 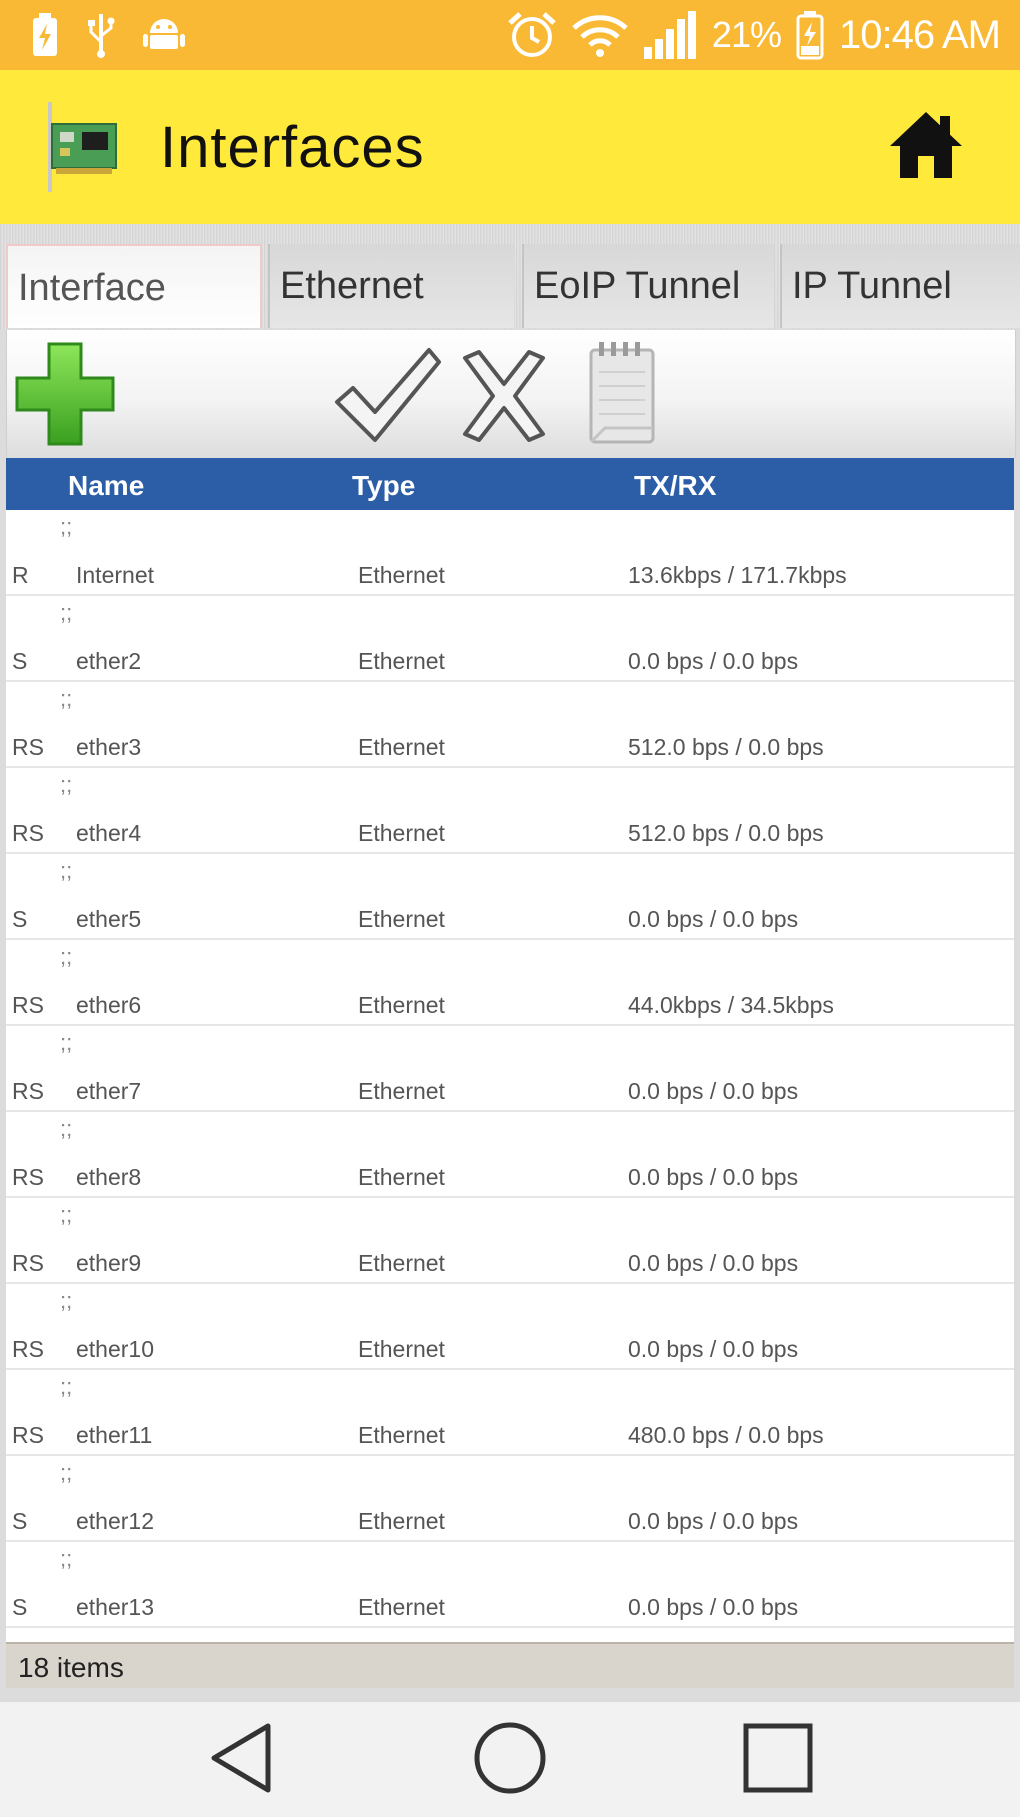 I want to click on table-row: ;; Sether12 Ethernet 0.0 bps / 0.0 bps, so click(x=510, y=1499).